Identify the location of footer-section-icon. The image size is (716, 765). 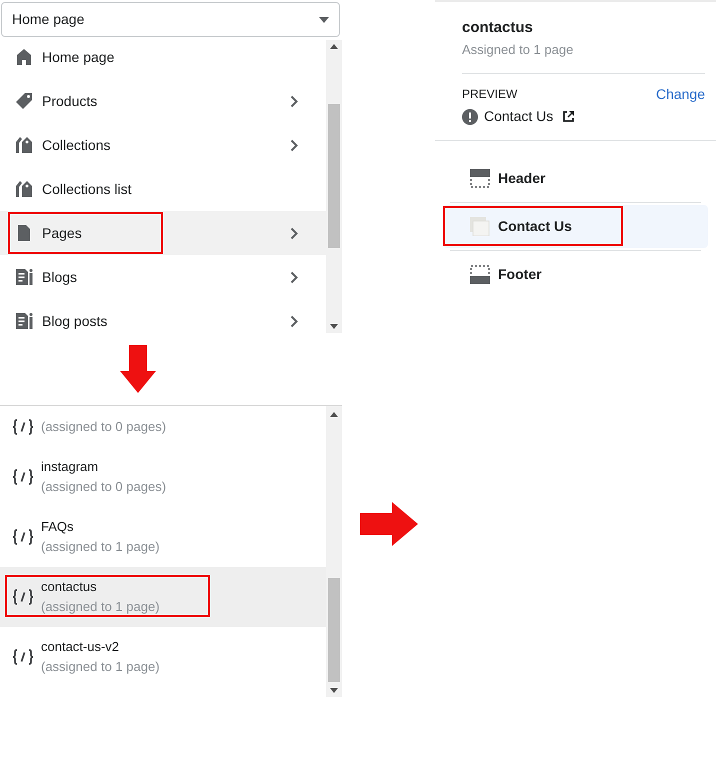
(480, 274).